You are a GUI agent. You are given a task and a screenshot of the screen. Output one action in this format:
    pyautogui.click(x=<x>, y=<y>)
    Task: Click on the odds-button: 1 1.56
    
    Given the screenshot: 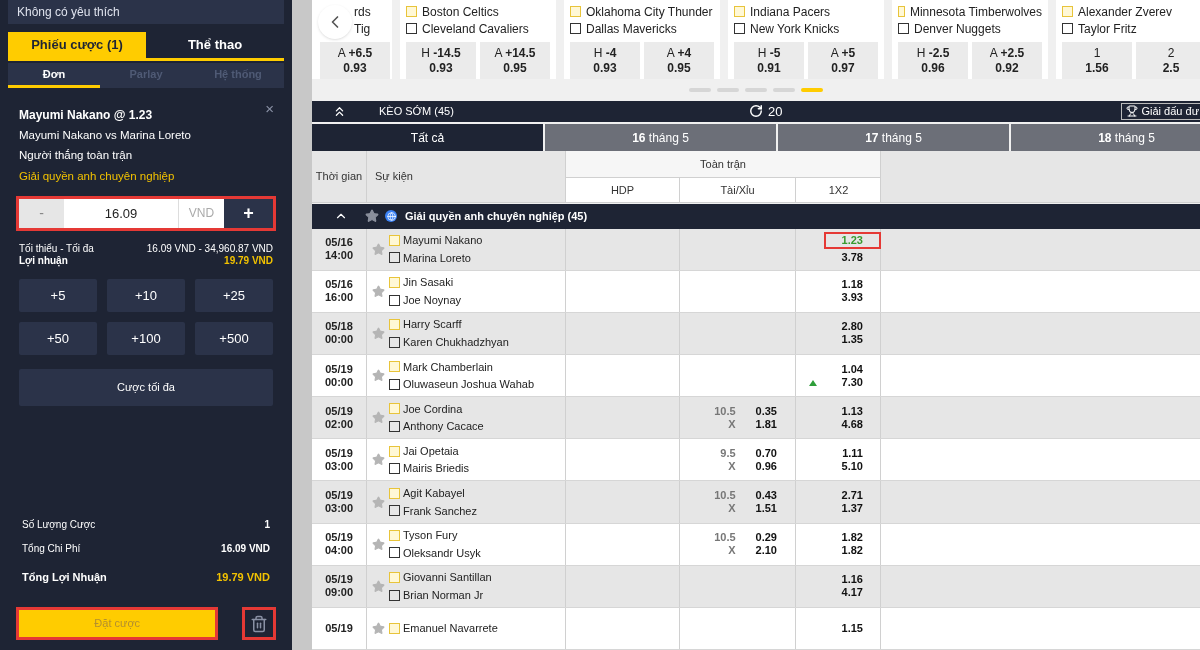 What is the action you would take?
    pyautogui.click(x=1097, y=61)
    